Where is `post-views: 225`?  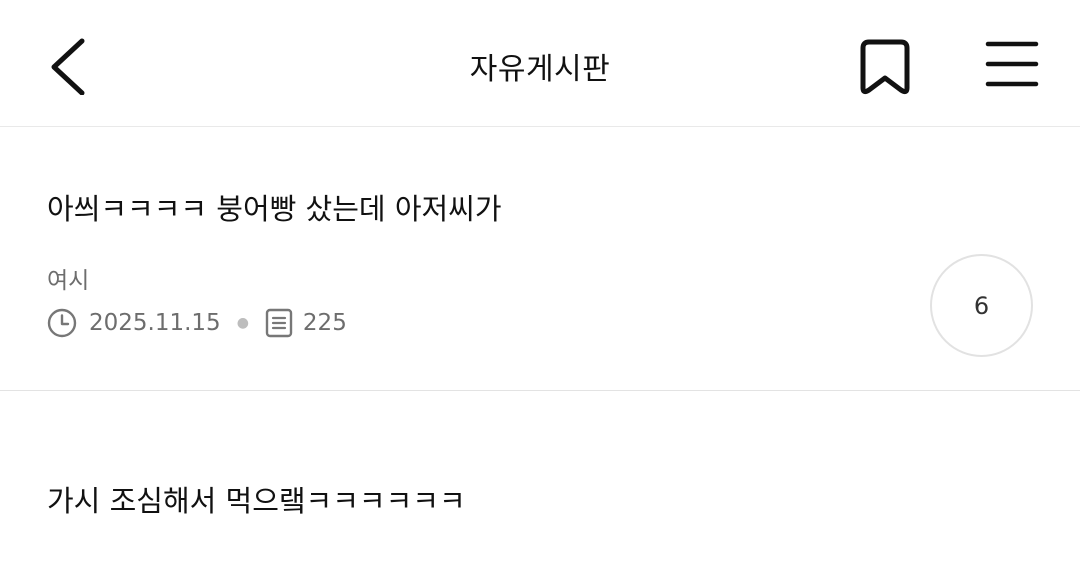
post-views: 225 is located at coordinates (324, 323).